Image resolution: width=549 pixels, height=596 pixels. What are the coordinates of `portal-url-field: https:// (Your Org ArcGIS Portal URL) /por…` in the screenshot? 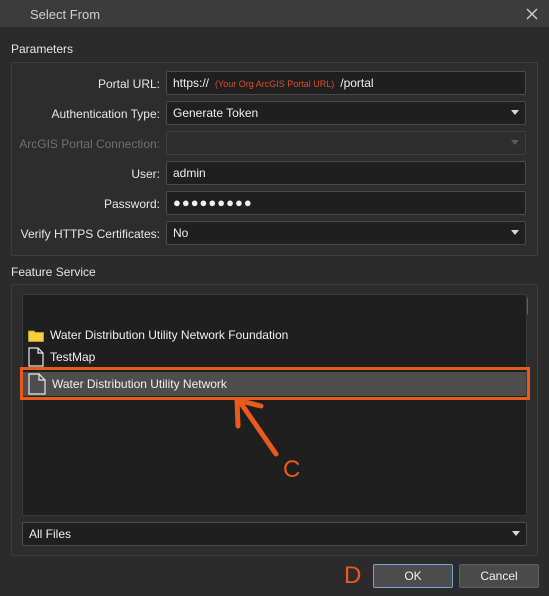 It's located at (346, 83).